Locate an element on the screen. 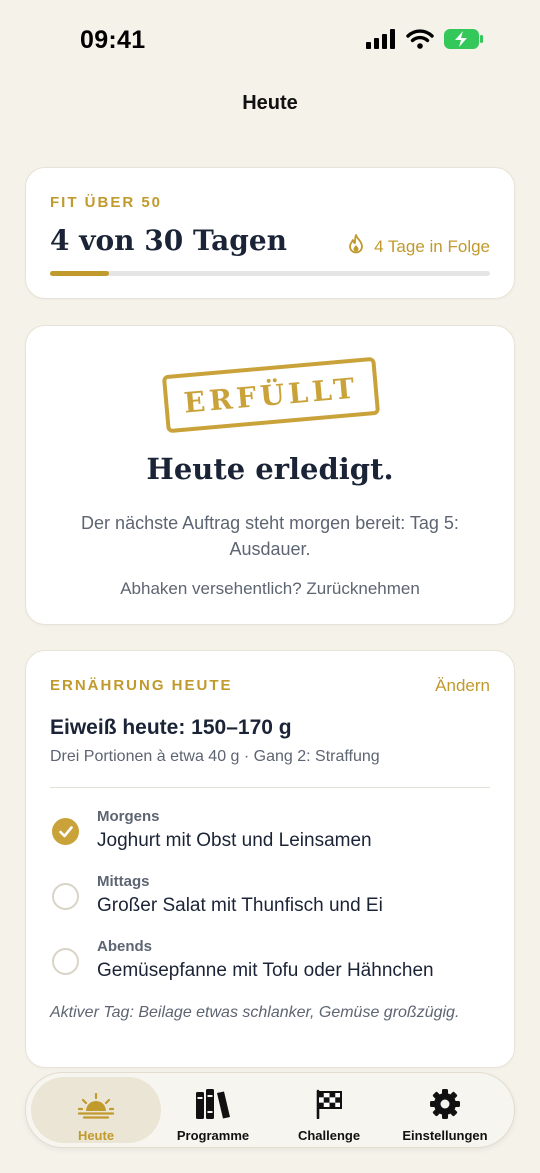 This screenshot has height=1173, width=540. tab-label: Challenge is located at coordinates (329, 1135).